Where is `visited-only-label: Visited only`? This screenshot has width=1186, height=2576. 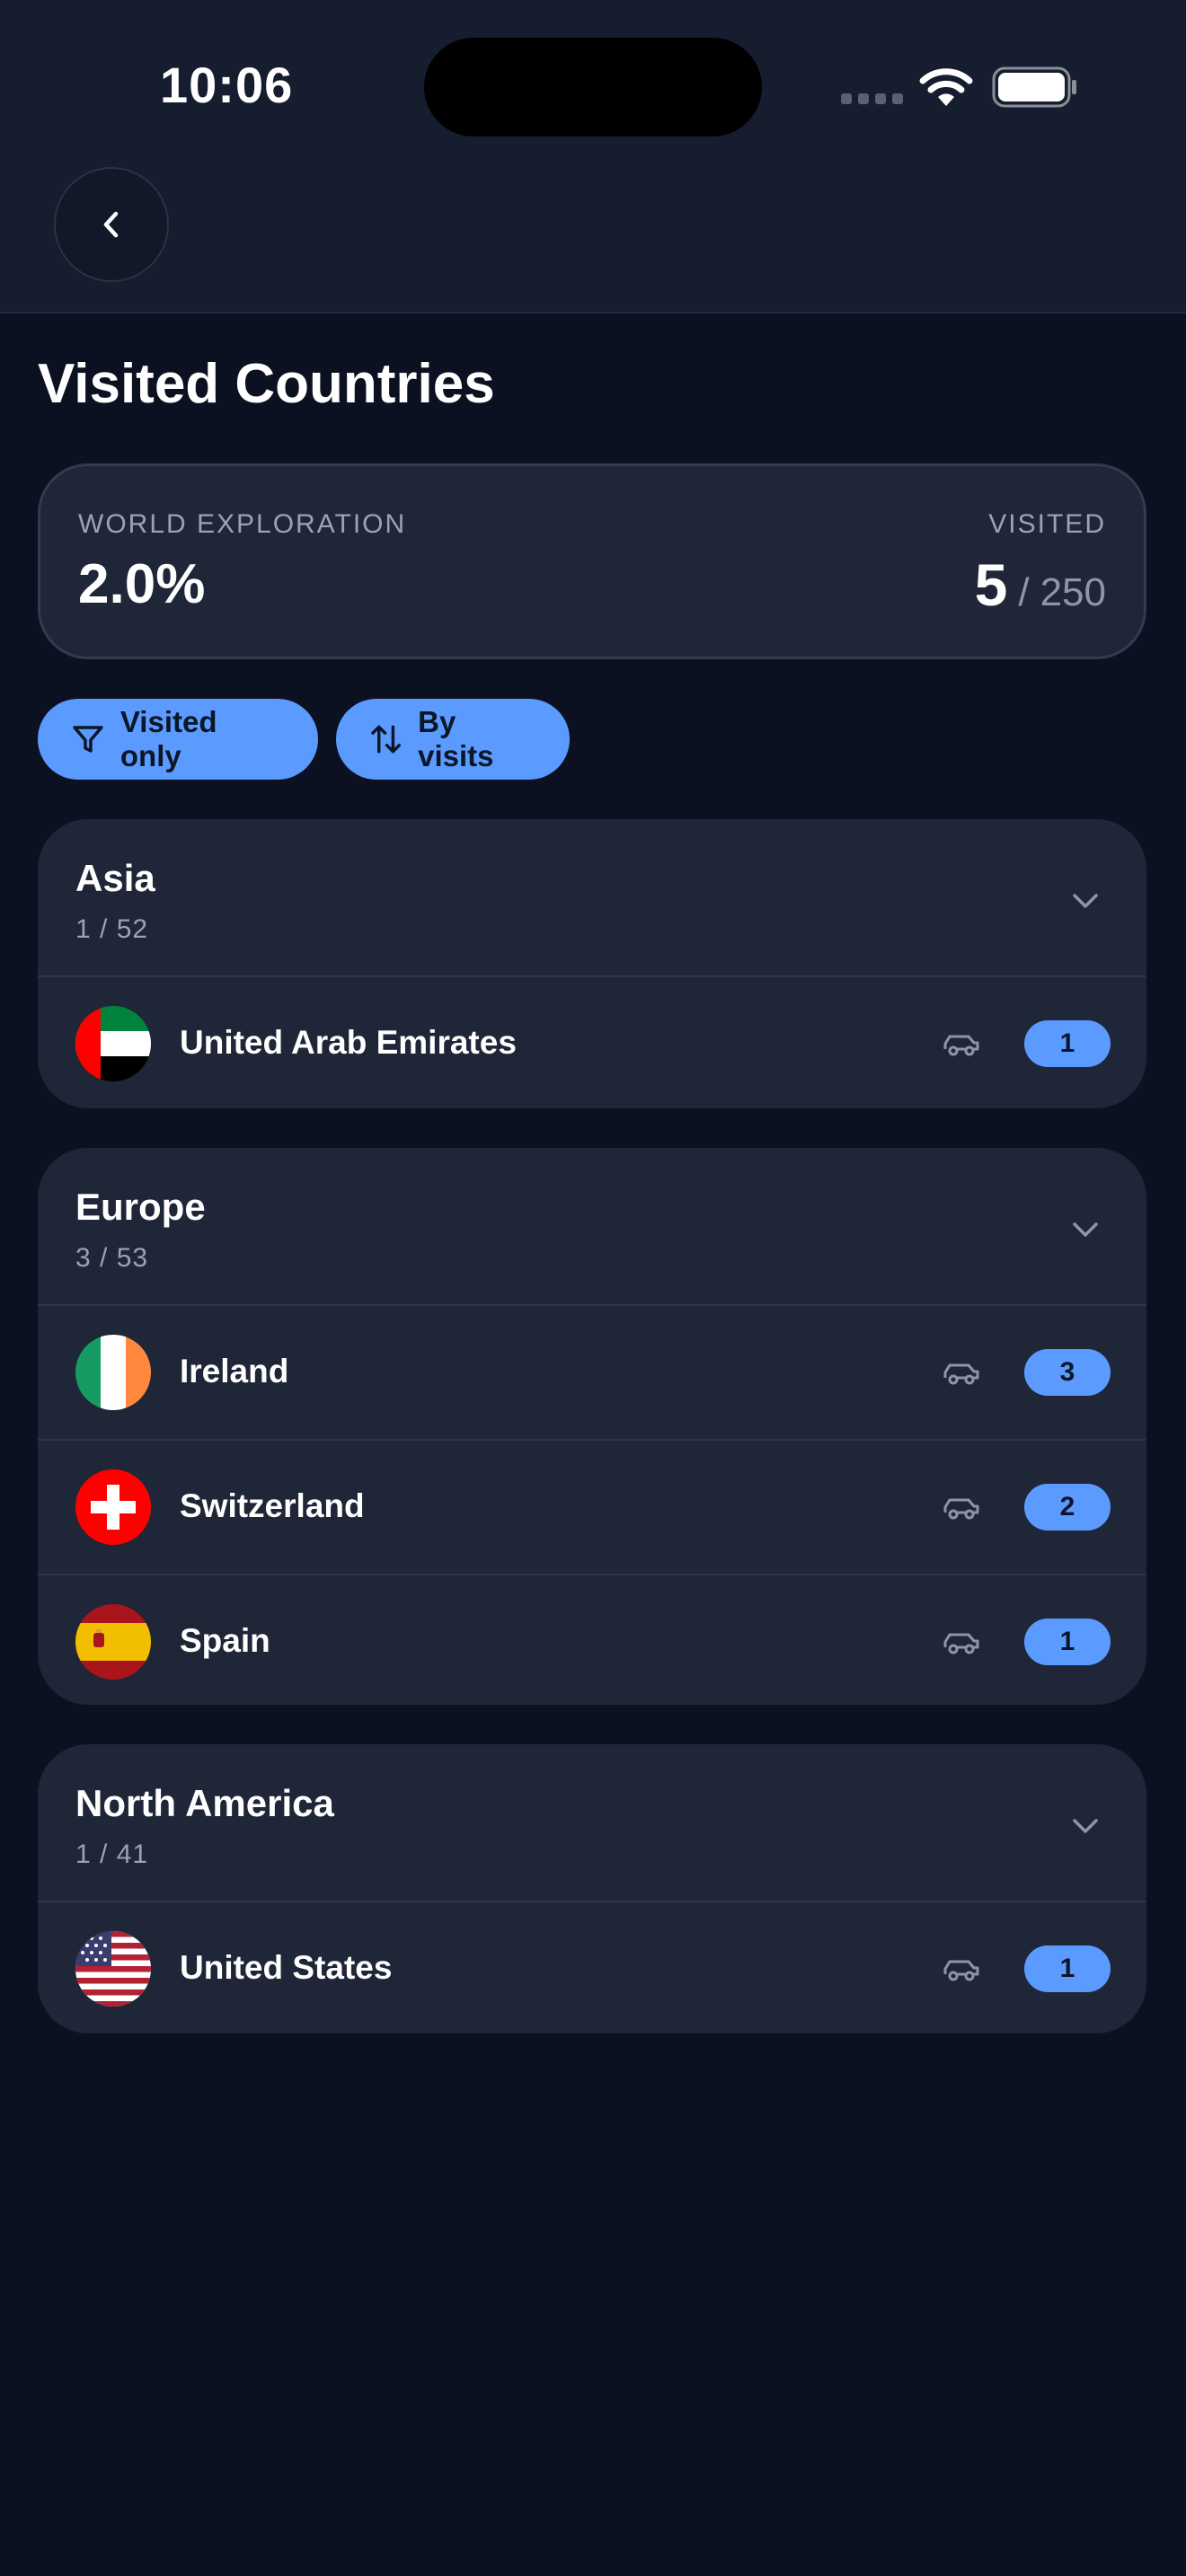 visited-only-label: Visited only is located at coordinates (168, 738).